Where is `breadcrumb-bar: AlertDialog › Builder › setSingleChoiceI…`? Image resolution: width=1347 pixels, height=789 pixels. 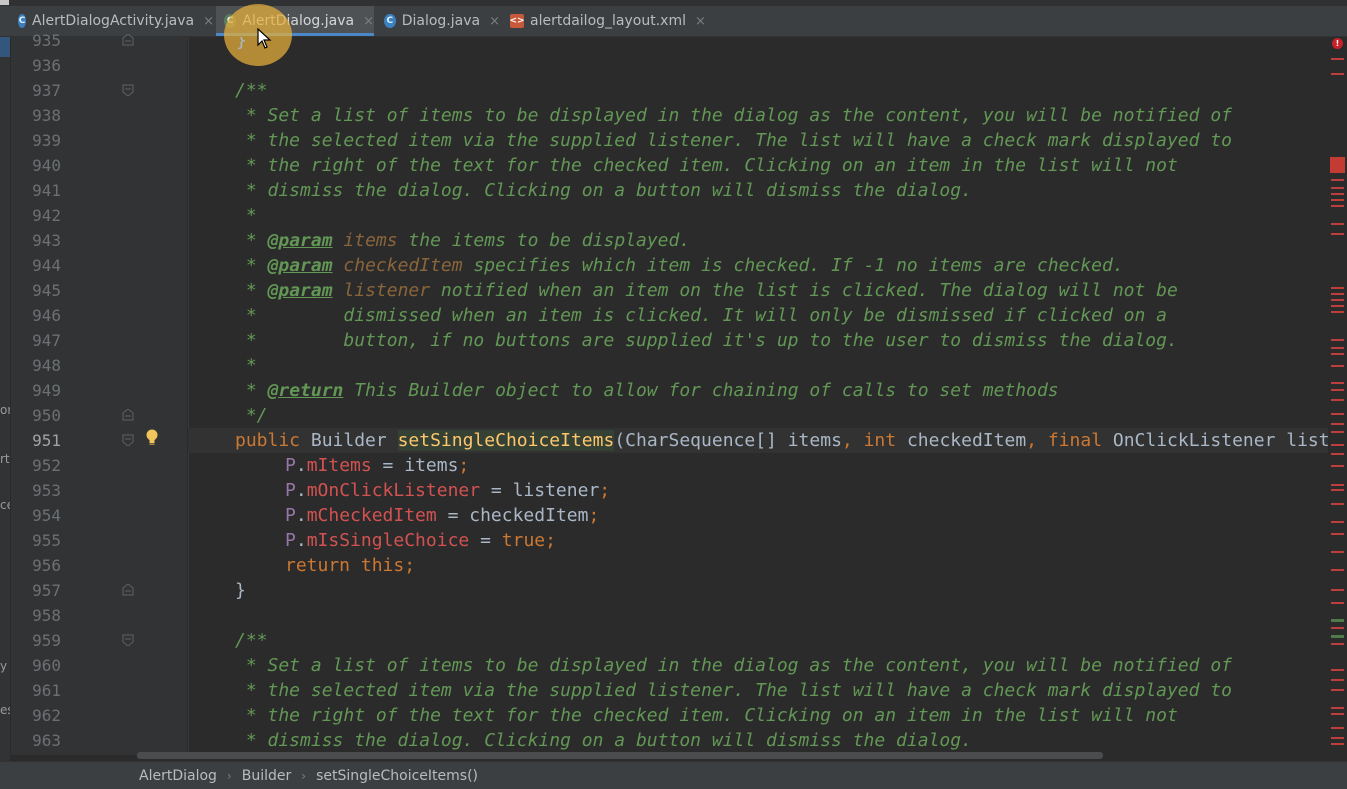 breadcrumb-bar: AlertDialog › Builder › setSingleChoiceI… is located at coordinates (673, 775).